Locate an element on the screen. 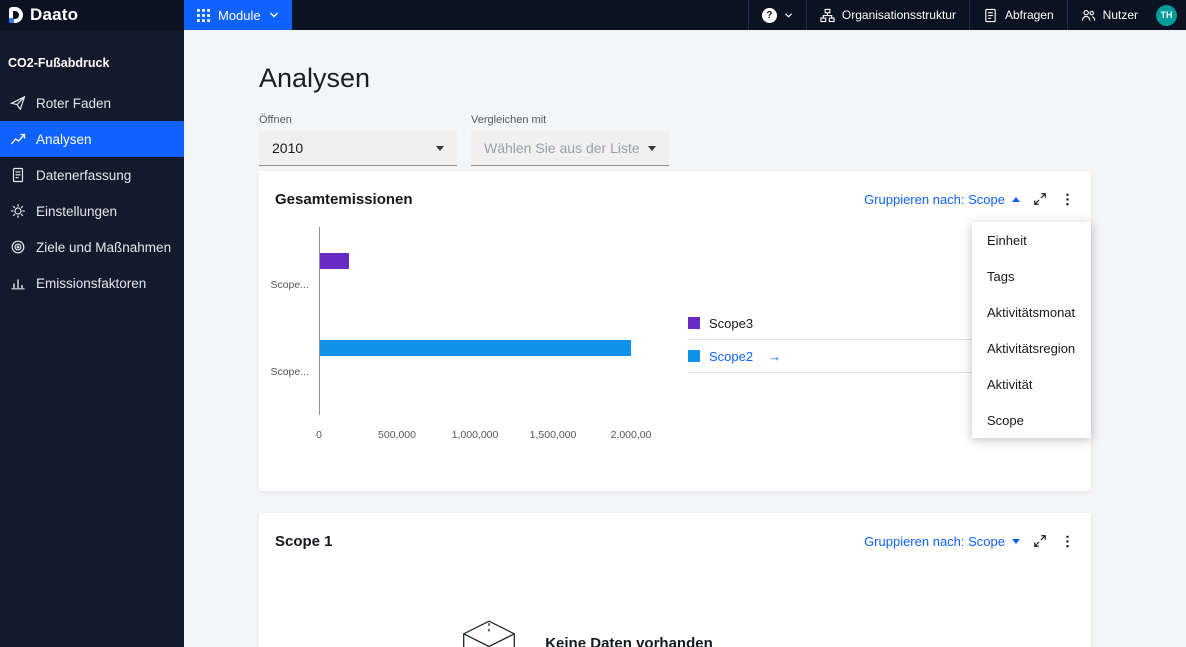 This screenshot has height=647, width=1186. sidebar-item-label: Roter Faden is located at coordinates (74, 103).